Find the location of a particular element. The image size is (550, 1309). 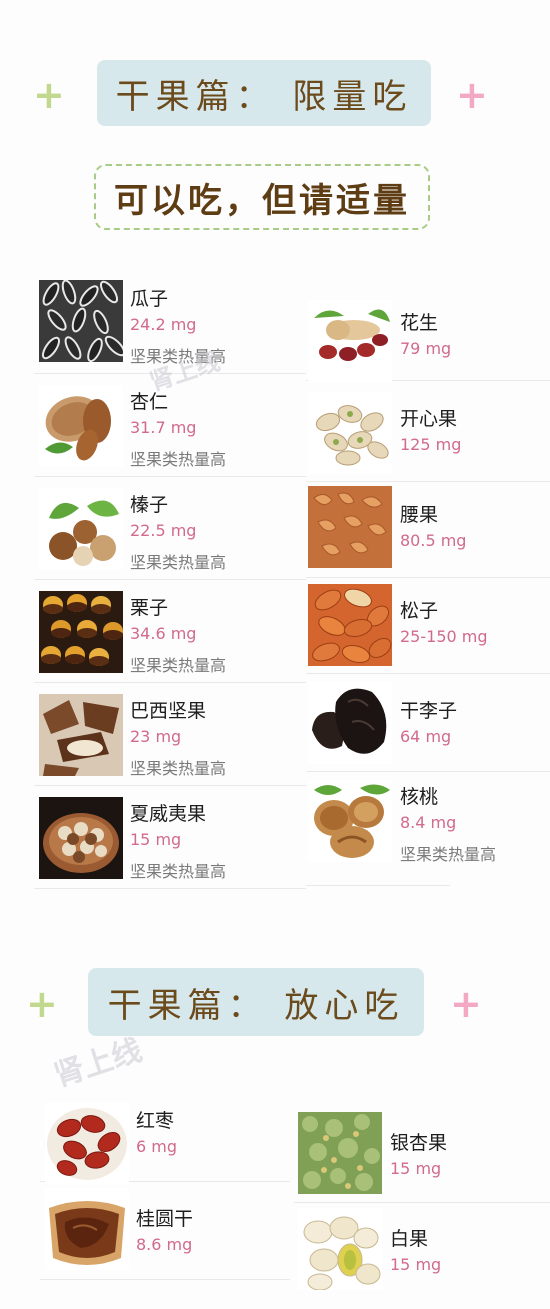

list-item: 杏仁 31.7 mg 坚果类热量高 is located at coordinates (170, 428).